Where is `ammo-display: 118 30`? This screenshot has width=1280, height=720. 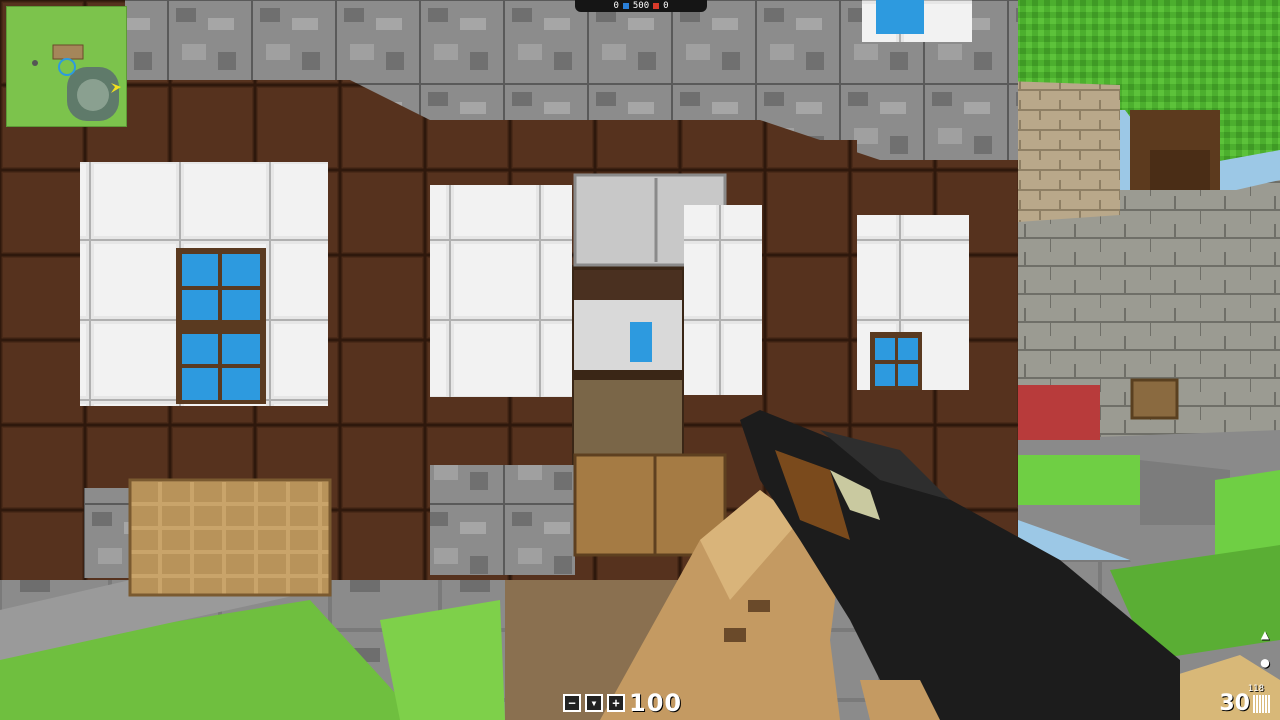
ammo-display: 118 30 is located at coordinates (1244, 700).